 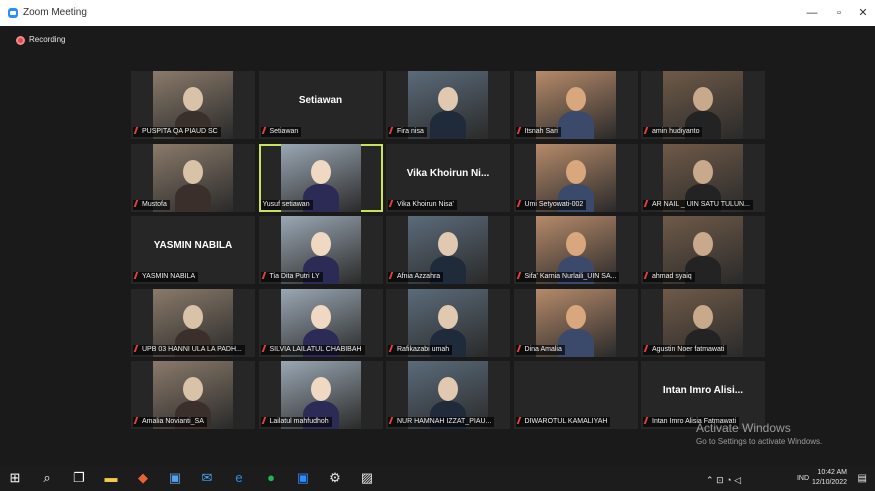 What do you see at coordinates (320, 395) in the screenshot?
I see `participant-tile: Lailatul mahfudhoh` at bounding box center [320, 395].